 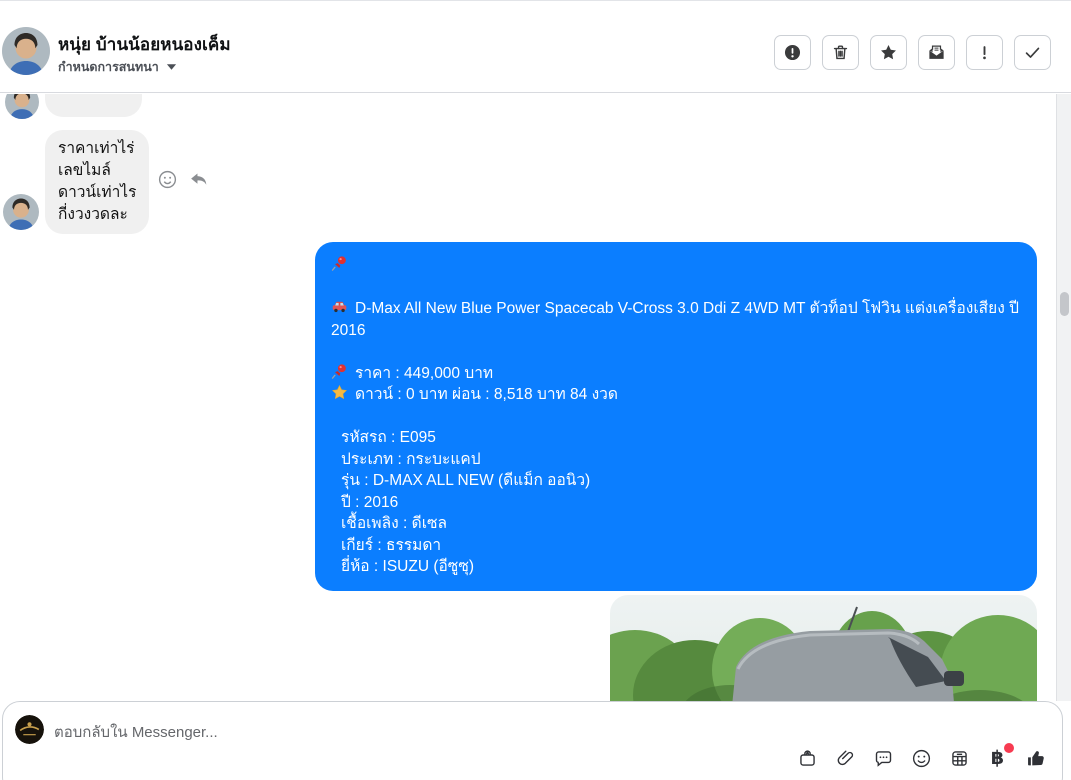 I want to click on toolbar-mark-unread-button, so click(x=936, y=52).